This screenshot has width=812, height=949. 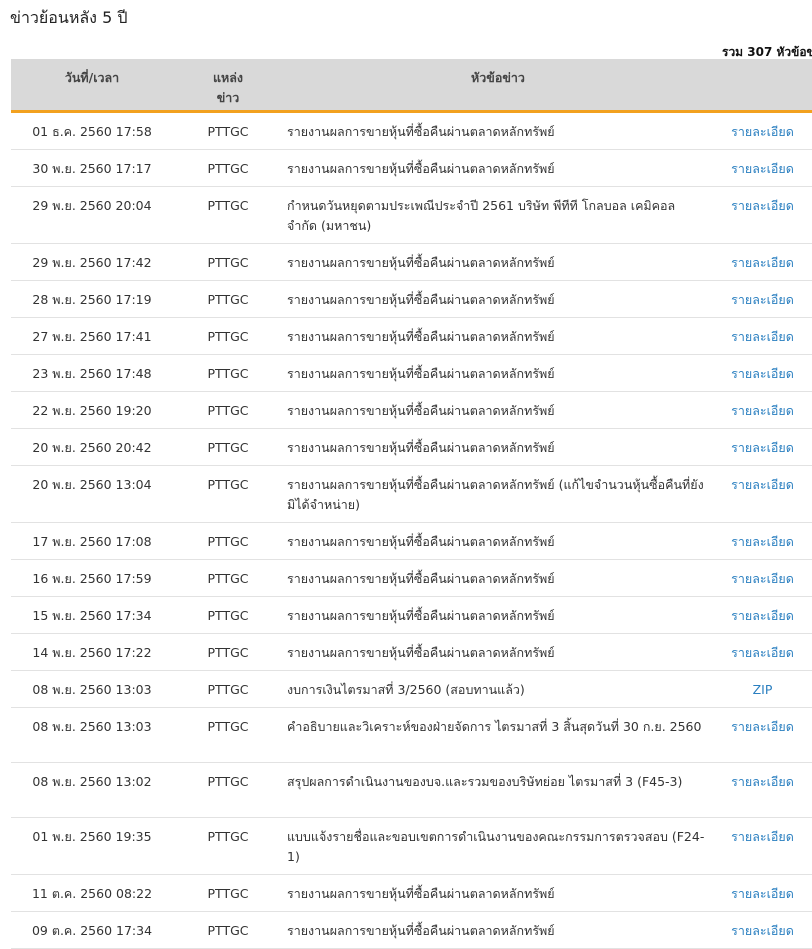 I want to click on news-datetime: 20 พ.ย. 2560 13:04, so click(x=92, y=494).